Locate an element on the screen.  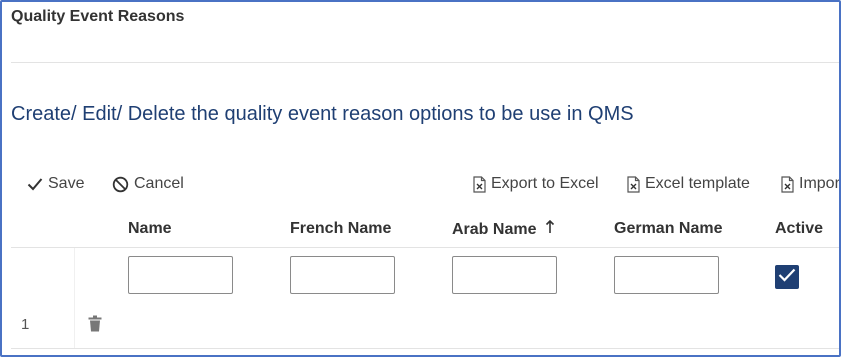
row-number: 1 is located at coordinates (25, 324).